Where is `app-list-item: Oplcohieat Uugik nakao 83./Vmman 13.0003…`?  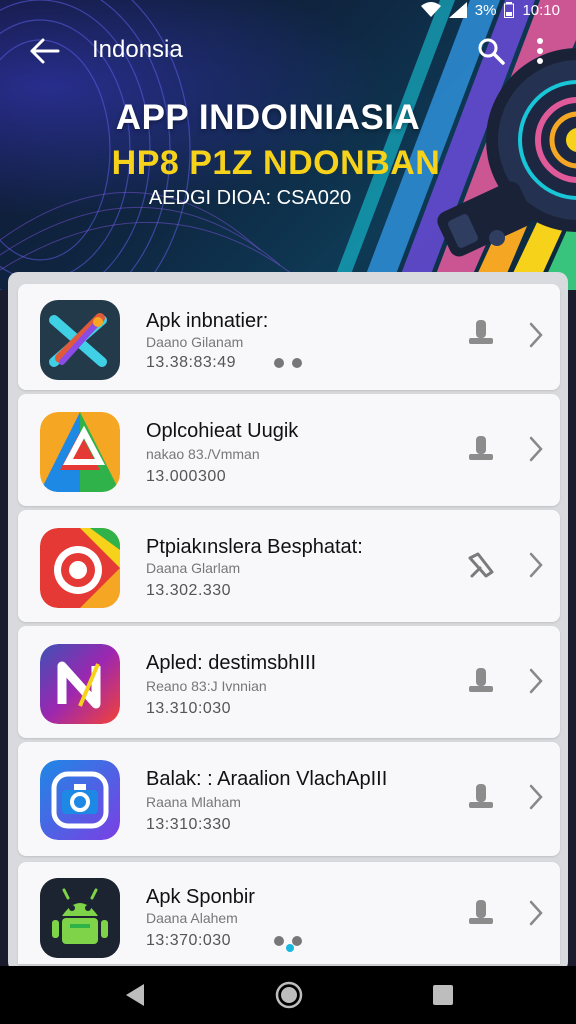 app-list-item: Oplcohieat Uugik nakao 83./Vmman 13.0003… is located at coordinates (289, 450).